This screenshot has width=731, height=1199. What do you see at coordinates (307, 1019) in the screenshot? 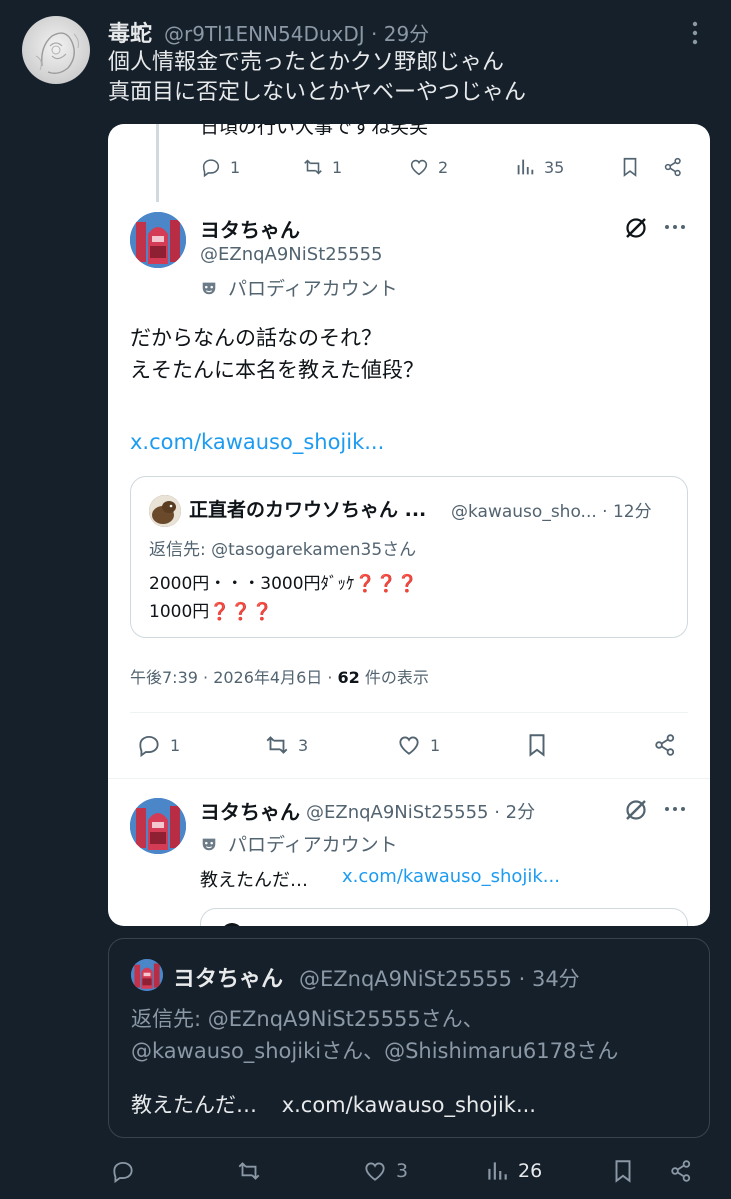
I see `reply-to-line1: 返信先: @EZnqA9NiSt25555さん、` at bounding box center [307, 1019].